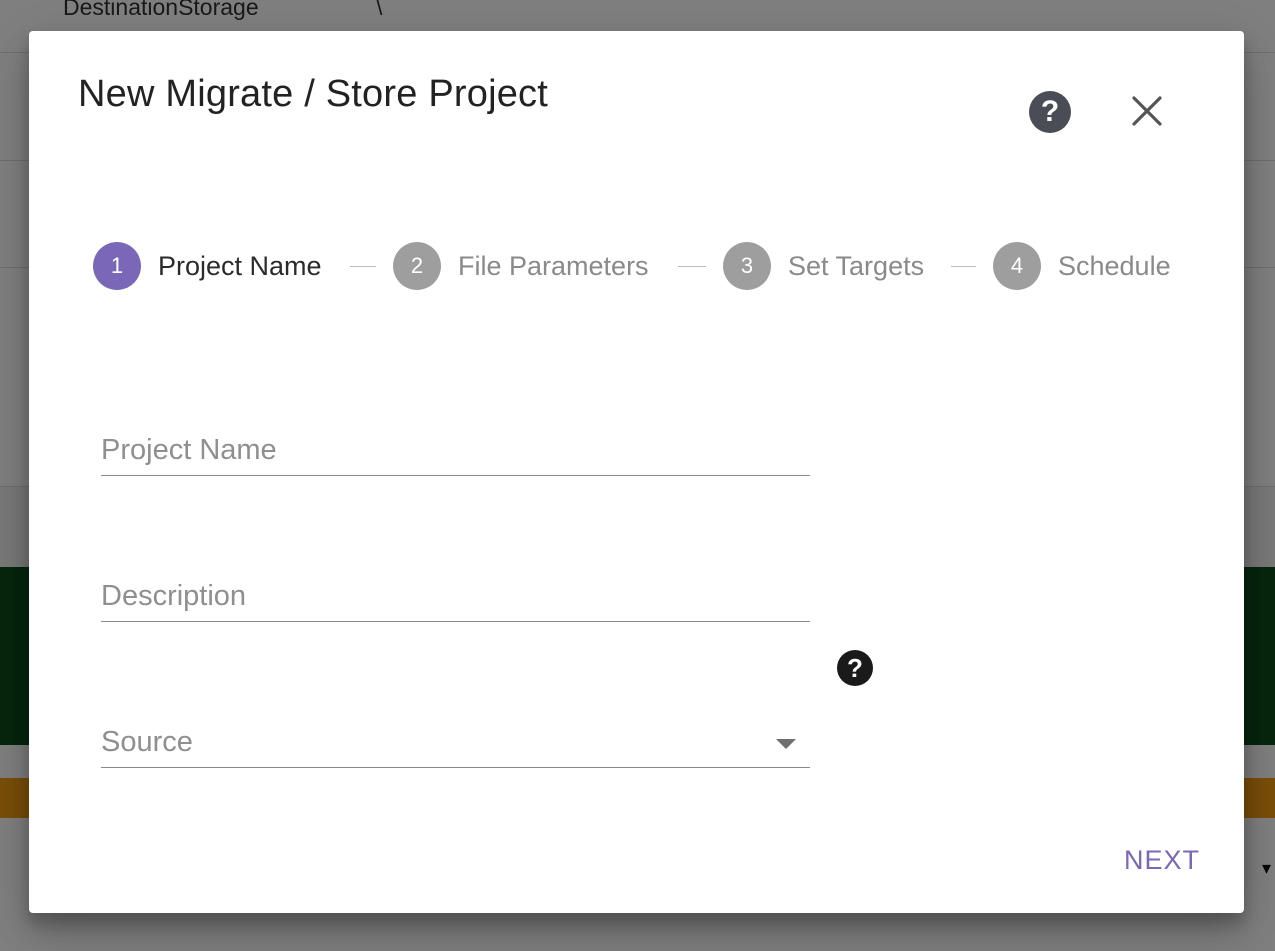  I want to click on chevron-down-icon, so click(786, 744).